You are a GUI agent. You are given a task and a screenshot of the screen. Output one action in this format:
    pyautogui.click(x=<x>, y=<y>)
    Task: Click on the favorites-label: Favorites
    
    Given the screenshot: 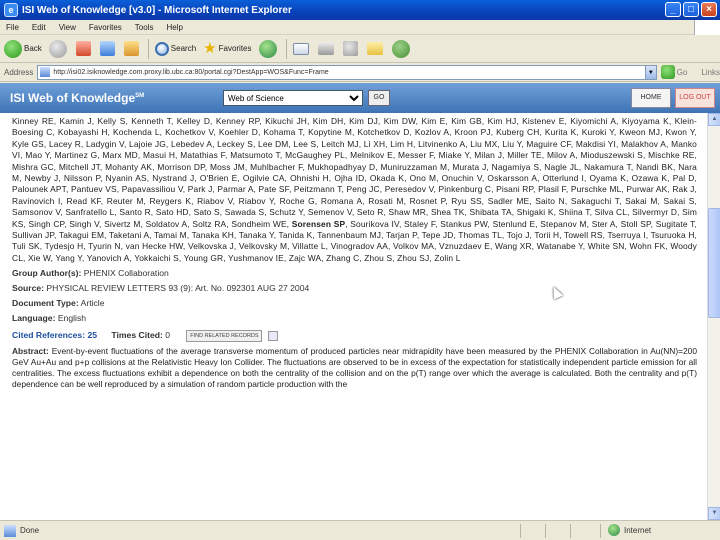 What is the action you would take?
    pyautogui.click(x=235, y=48)
    